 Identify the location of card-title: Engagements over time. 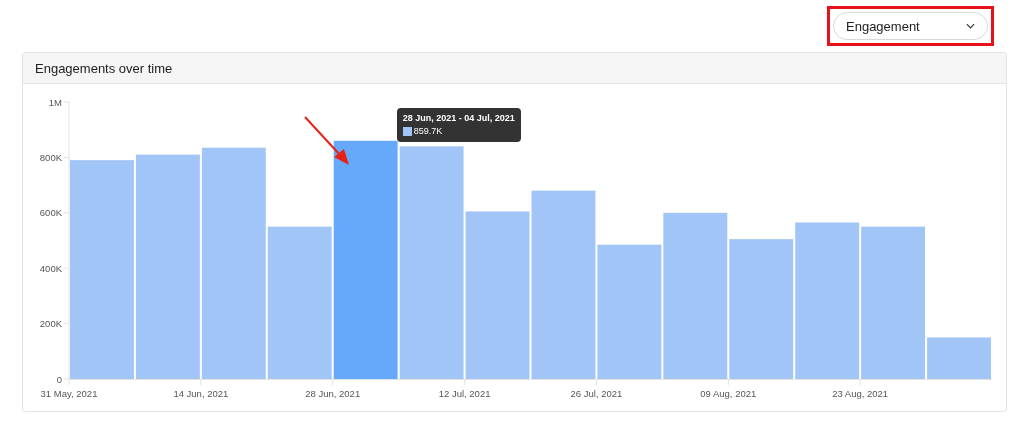
(104, 68).